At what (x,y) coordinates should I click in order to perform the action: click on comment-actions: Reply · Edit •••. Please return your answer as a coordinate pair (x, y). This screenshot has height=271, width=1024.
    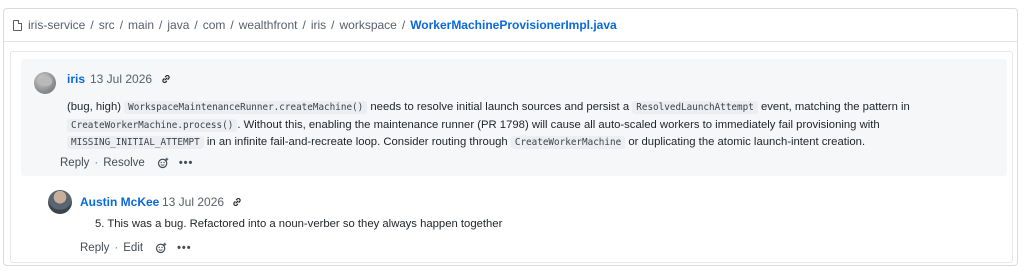
    Looking at the image, I should click on (136, 248).